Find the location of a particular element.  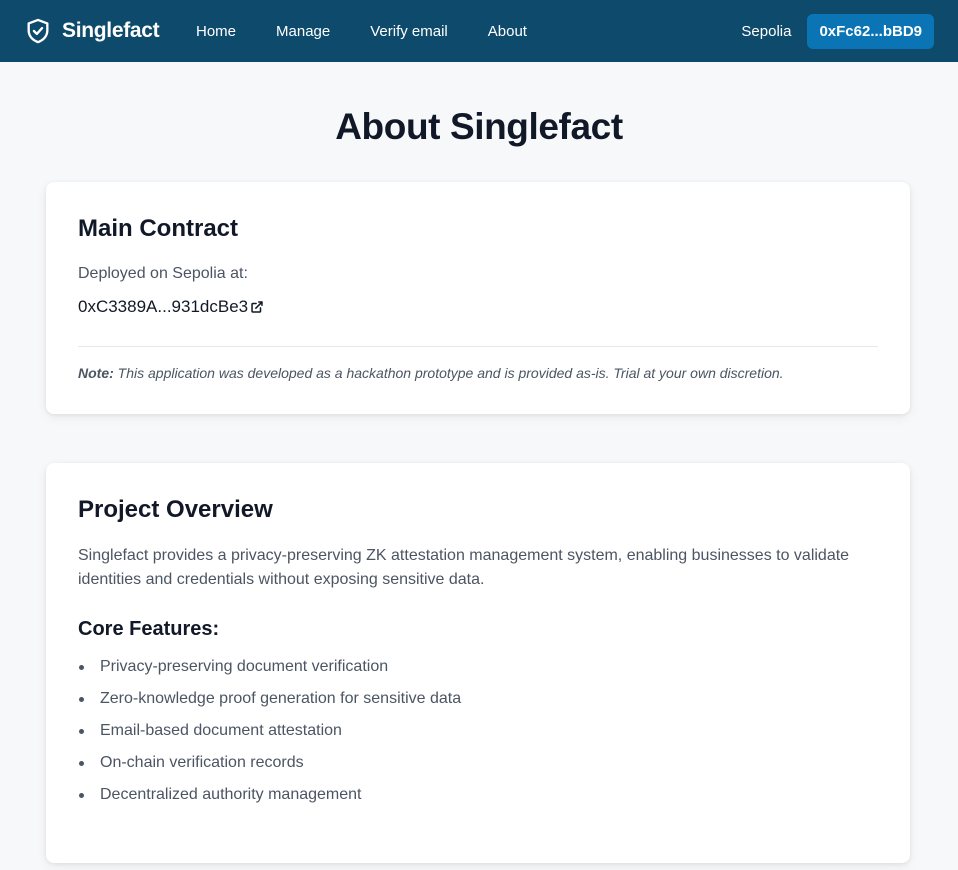

brand-logo-link: Singlefact is located at coordinates (110, 31).